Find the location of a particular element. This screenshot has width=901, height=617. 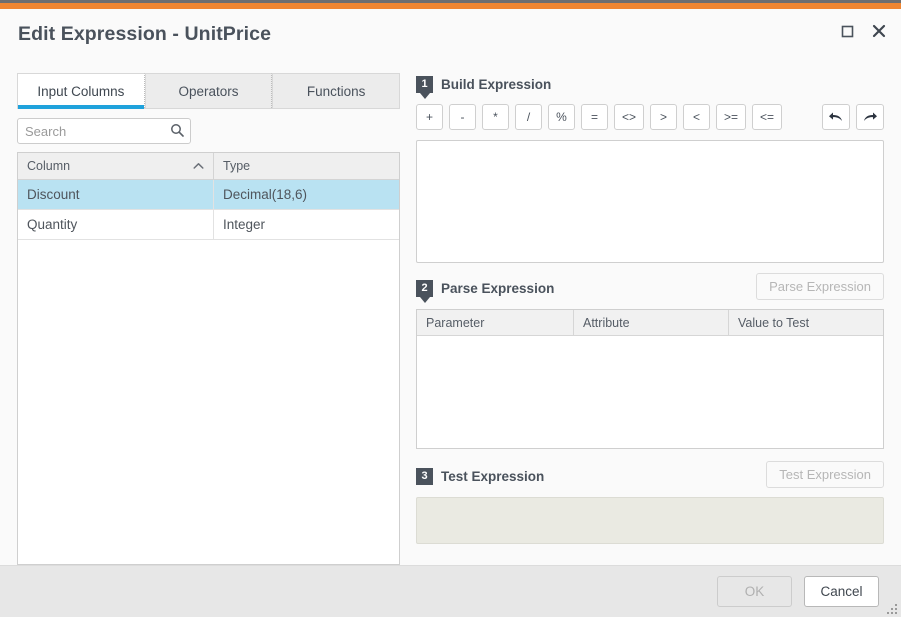

grid-header-type-label: Type is located at coordinates (237, 166).